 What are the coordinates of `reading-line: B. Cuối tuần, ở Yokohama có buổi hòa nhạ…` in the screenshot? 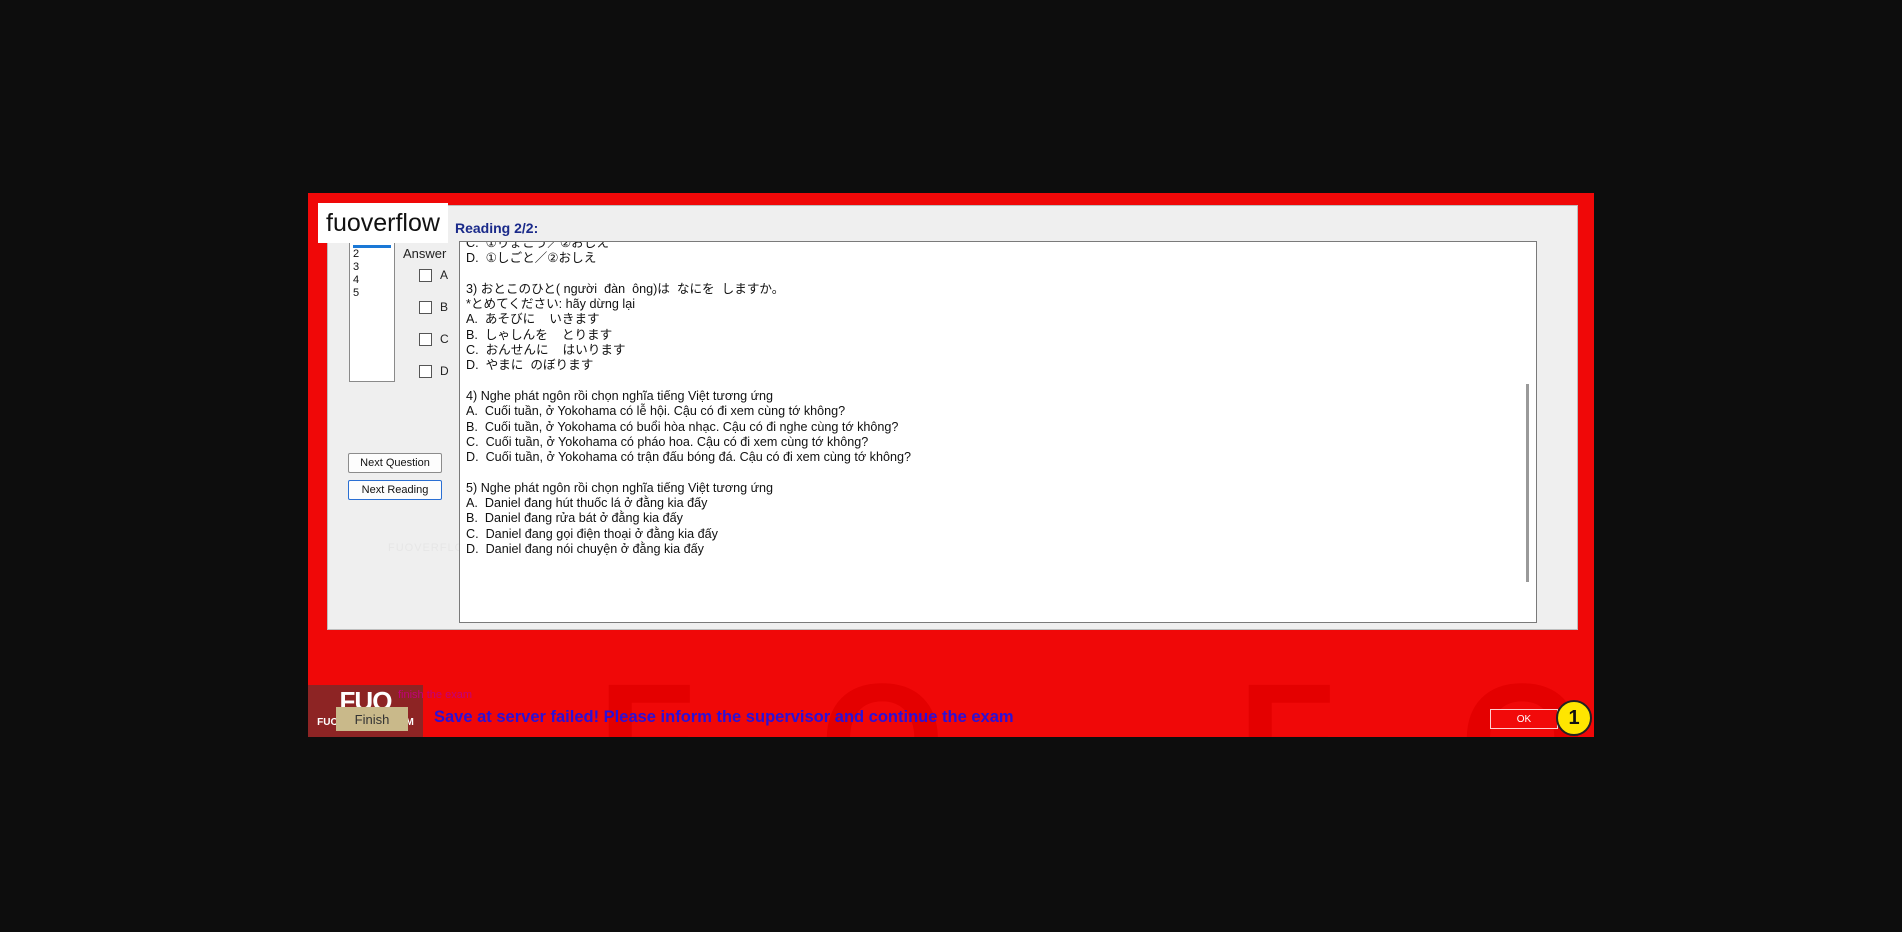 It's located at (682, 426).